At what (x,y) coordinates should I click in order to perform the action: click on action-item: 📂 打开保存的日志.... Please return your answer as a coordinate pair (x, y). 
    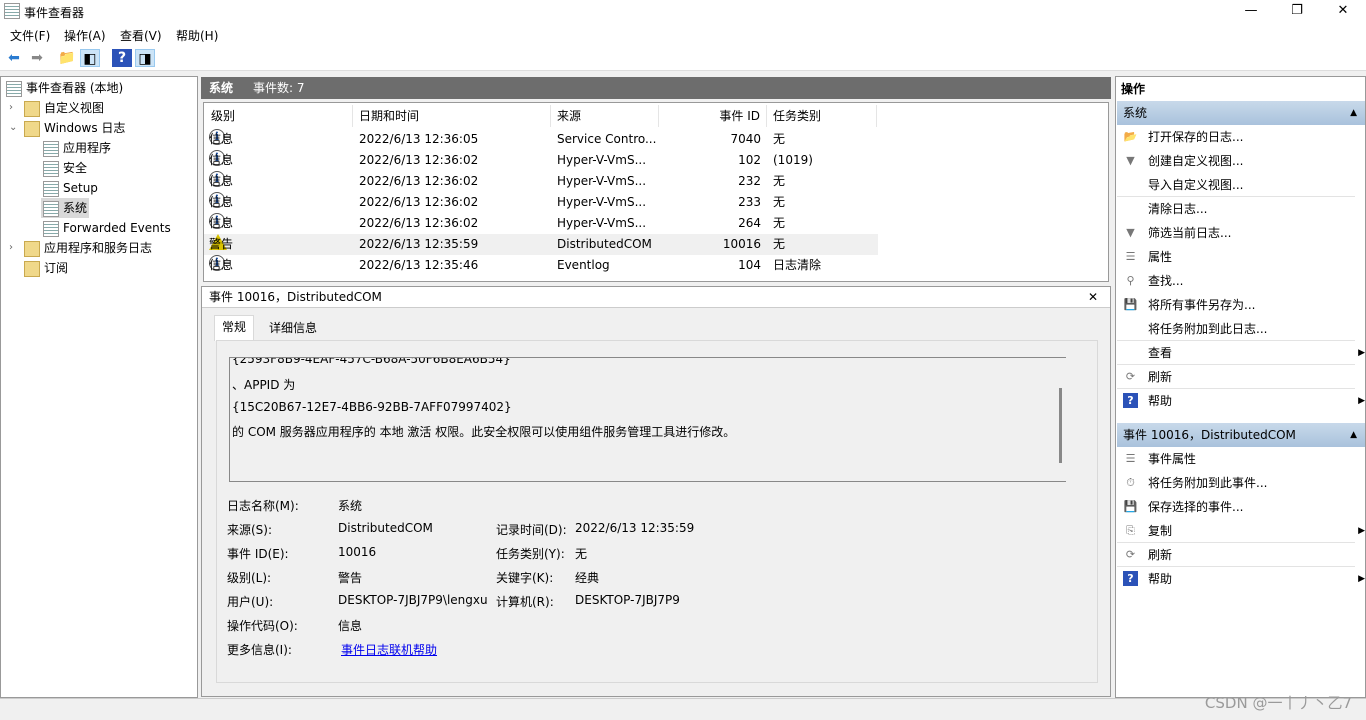
    Looking at the image, I should click on (1236, 137).